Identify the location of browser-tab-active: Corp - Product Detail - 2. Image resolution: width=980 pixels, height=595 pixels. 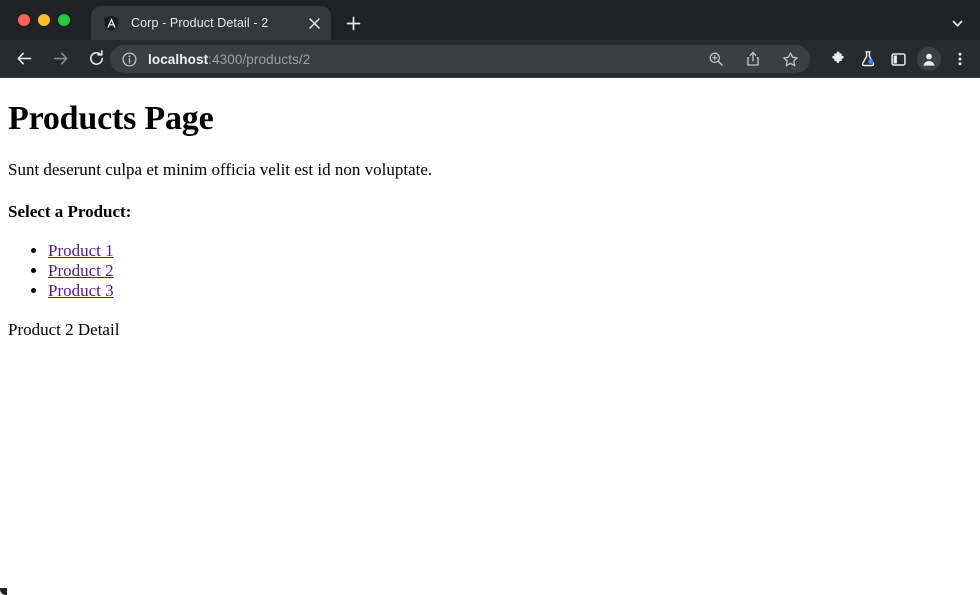
(211, 23).